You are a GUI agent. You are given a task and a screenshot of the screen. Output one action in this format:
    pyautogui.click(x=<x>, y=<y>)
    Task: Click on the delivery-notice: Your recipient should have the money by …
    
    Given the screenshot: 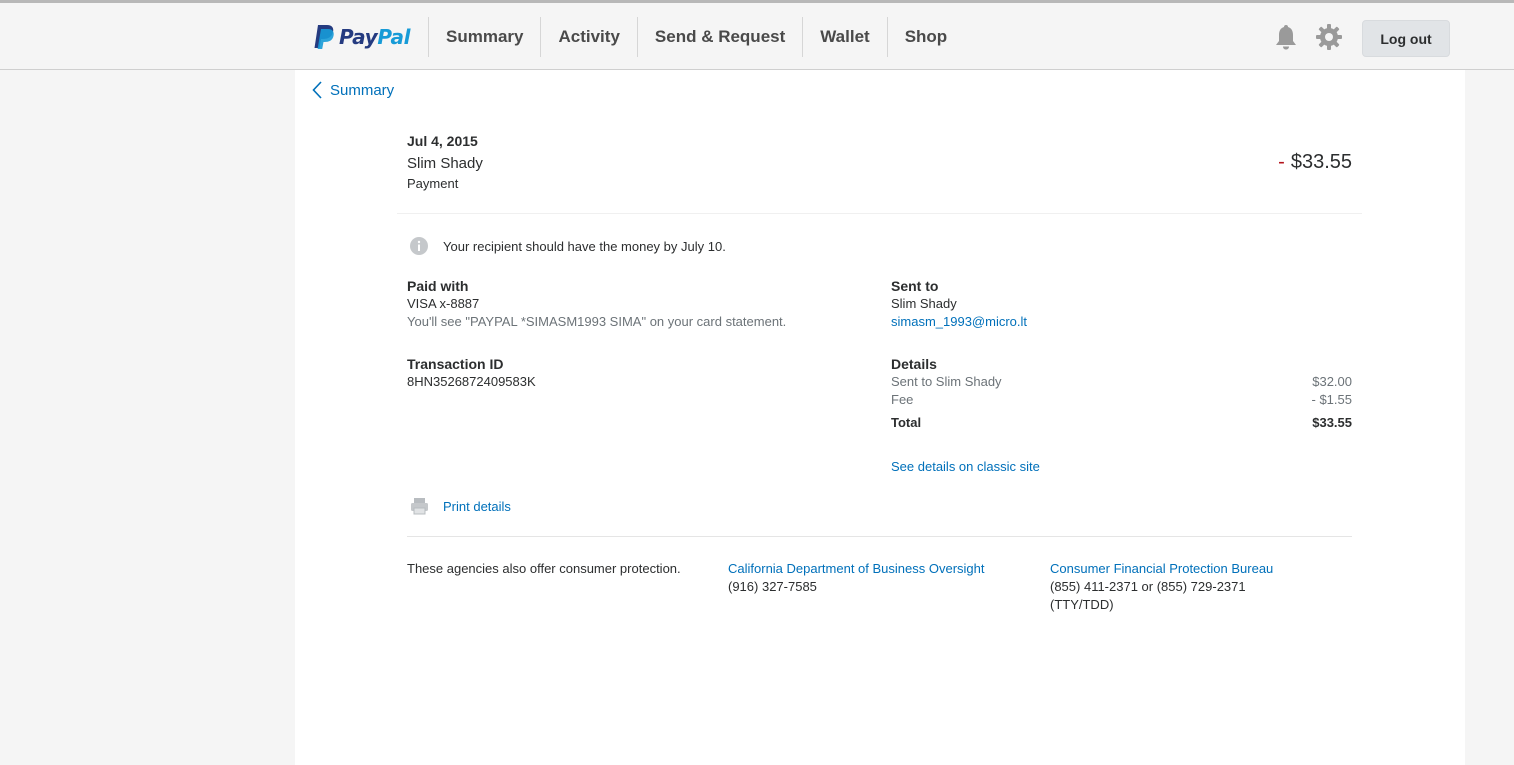 What is the action you would take?
    pyautogui.click(x=584, y=246)
    